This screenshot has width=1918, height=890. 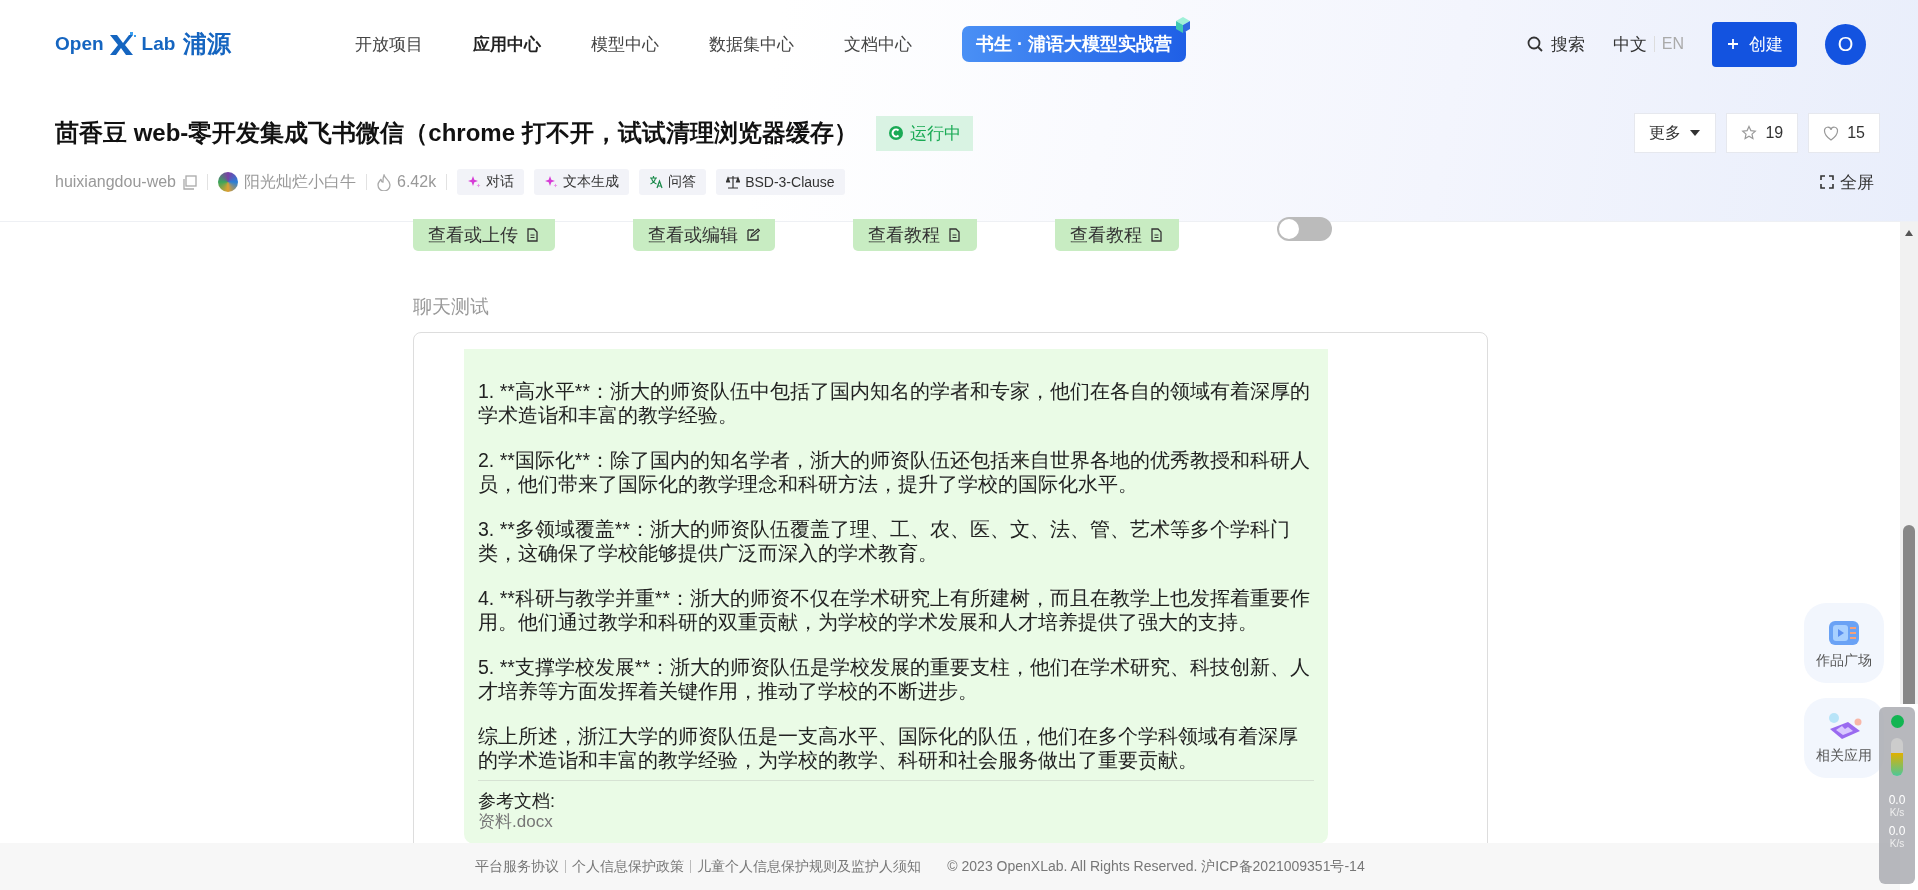 What do you see at coordinates (885, 541) in the screenshot?
I see `message-paragraph: 3. **多领域覆盖**：浙大的师资队伍覆盖了理、工、农、医、文、法、管、艺术等多个学科门类，这确保了学校能够提供广泛而深入的学术教育。` at bounding box center [885, 541].